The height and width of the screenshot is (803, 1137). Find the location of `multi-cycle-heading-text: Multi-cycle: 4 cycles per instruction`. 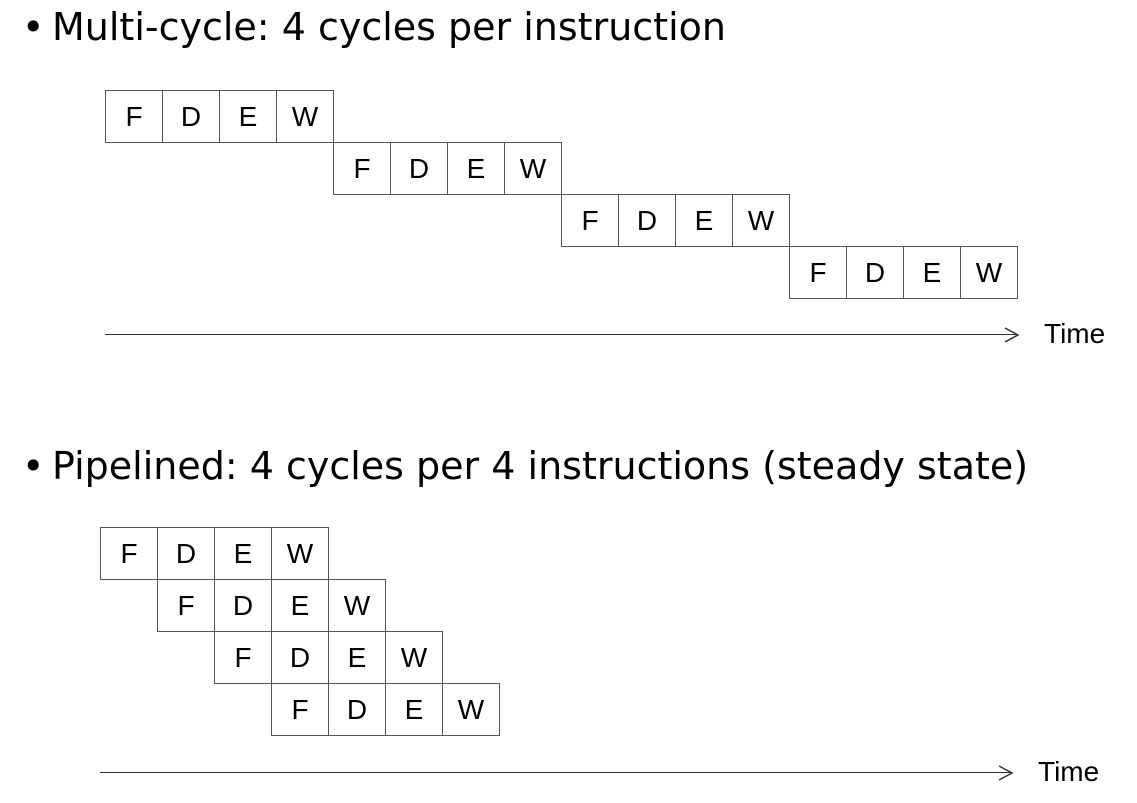

multi-cycle-heading-text: Multi-cycle: 4 cycles per instruction is located at coordinates (389, 27).